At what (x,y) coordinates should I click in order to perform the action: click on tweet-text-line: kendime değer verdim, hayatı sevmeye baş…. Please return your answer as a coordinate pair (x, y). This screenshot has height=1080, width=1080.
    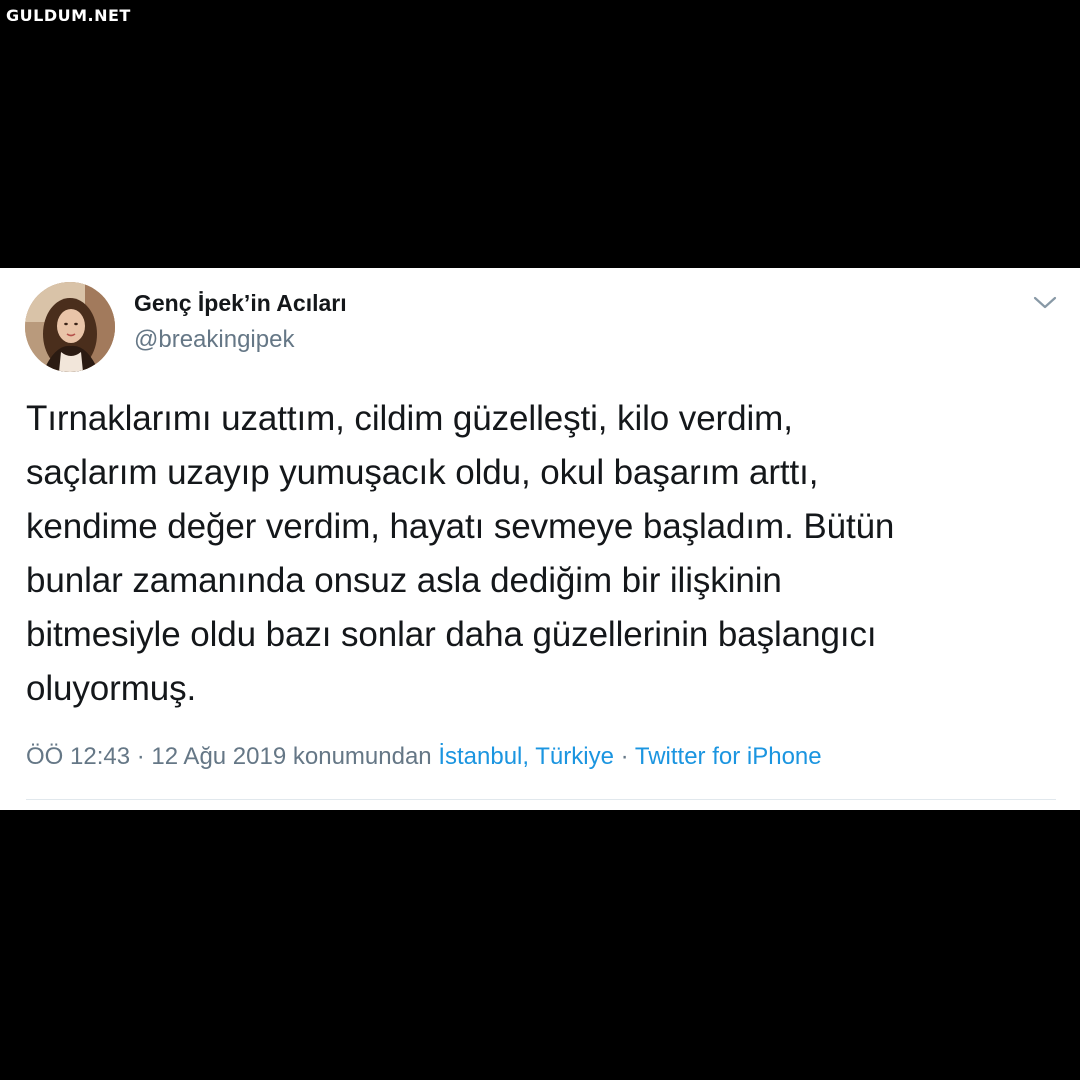
    Looking at the image, I should click on (460, 526).